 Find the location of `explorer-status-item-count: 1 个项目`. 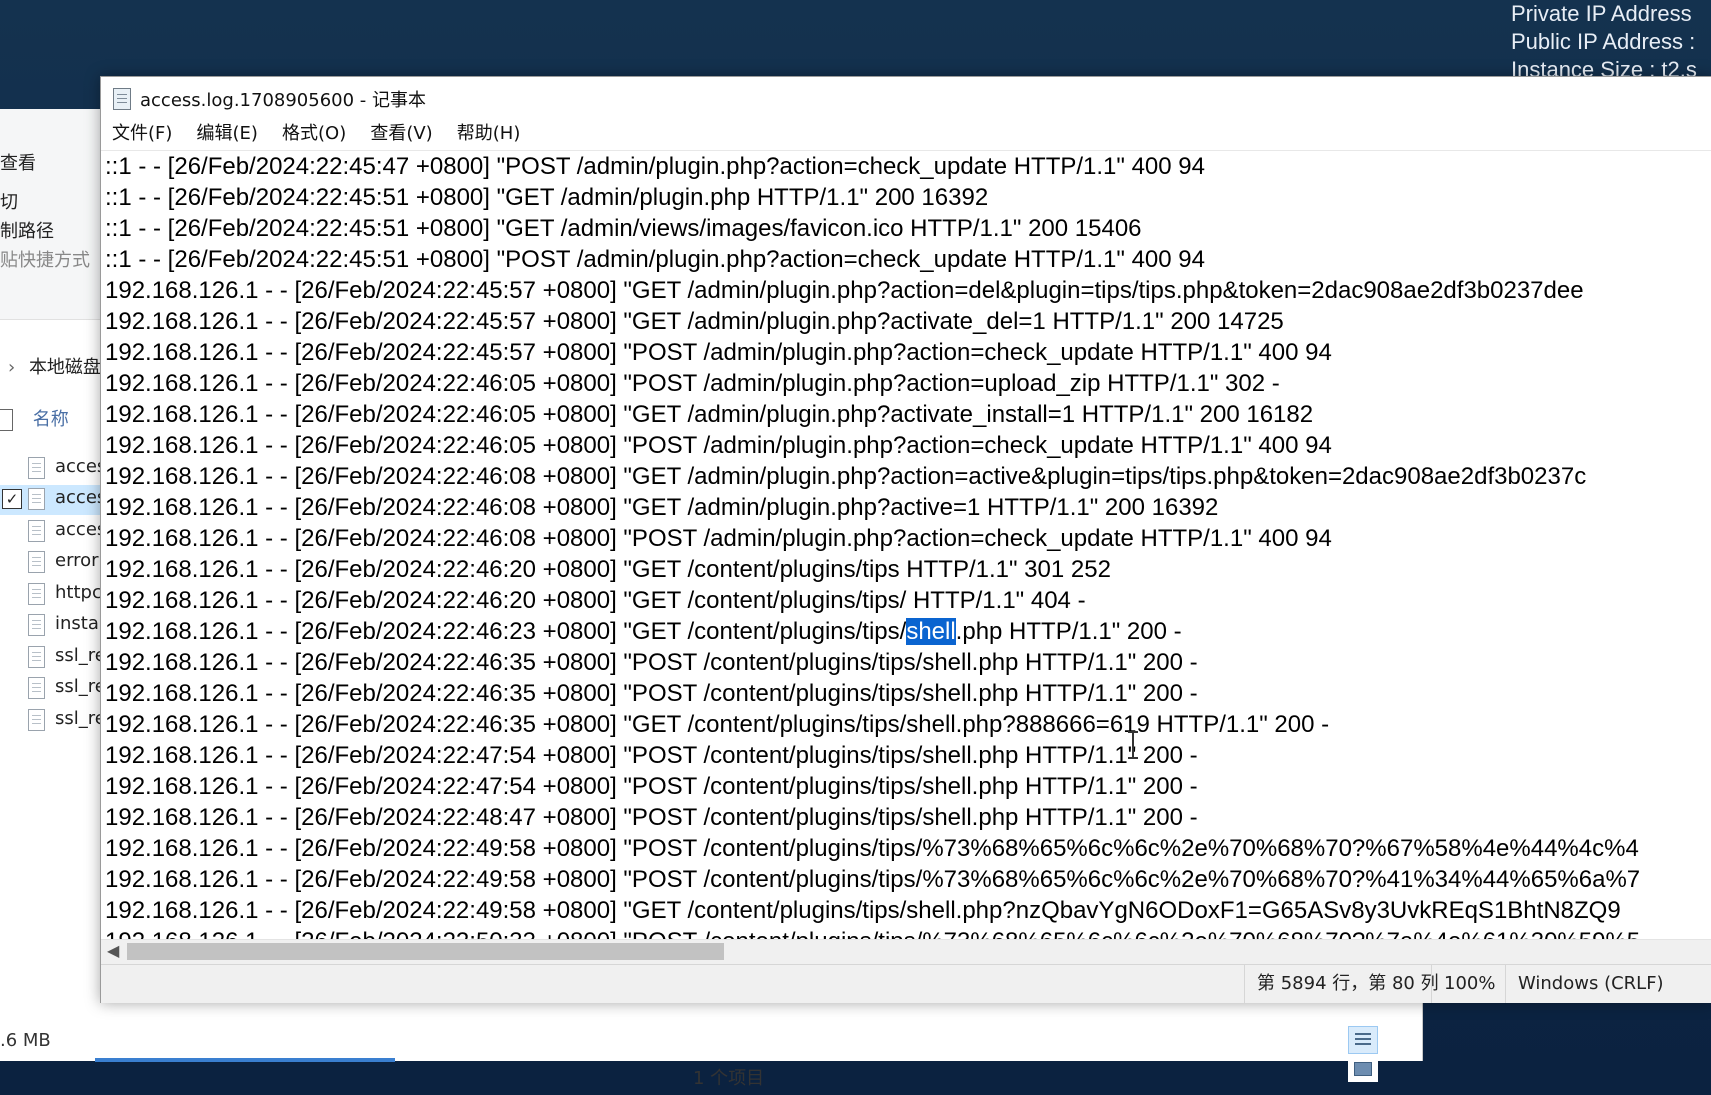

explorer-status-item-count: 1 个项目 is located at coordinates (729, 1078).